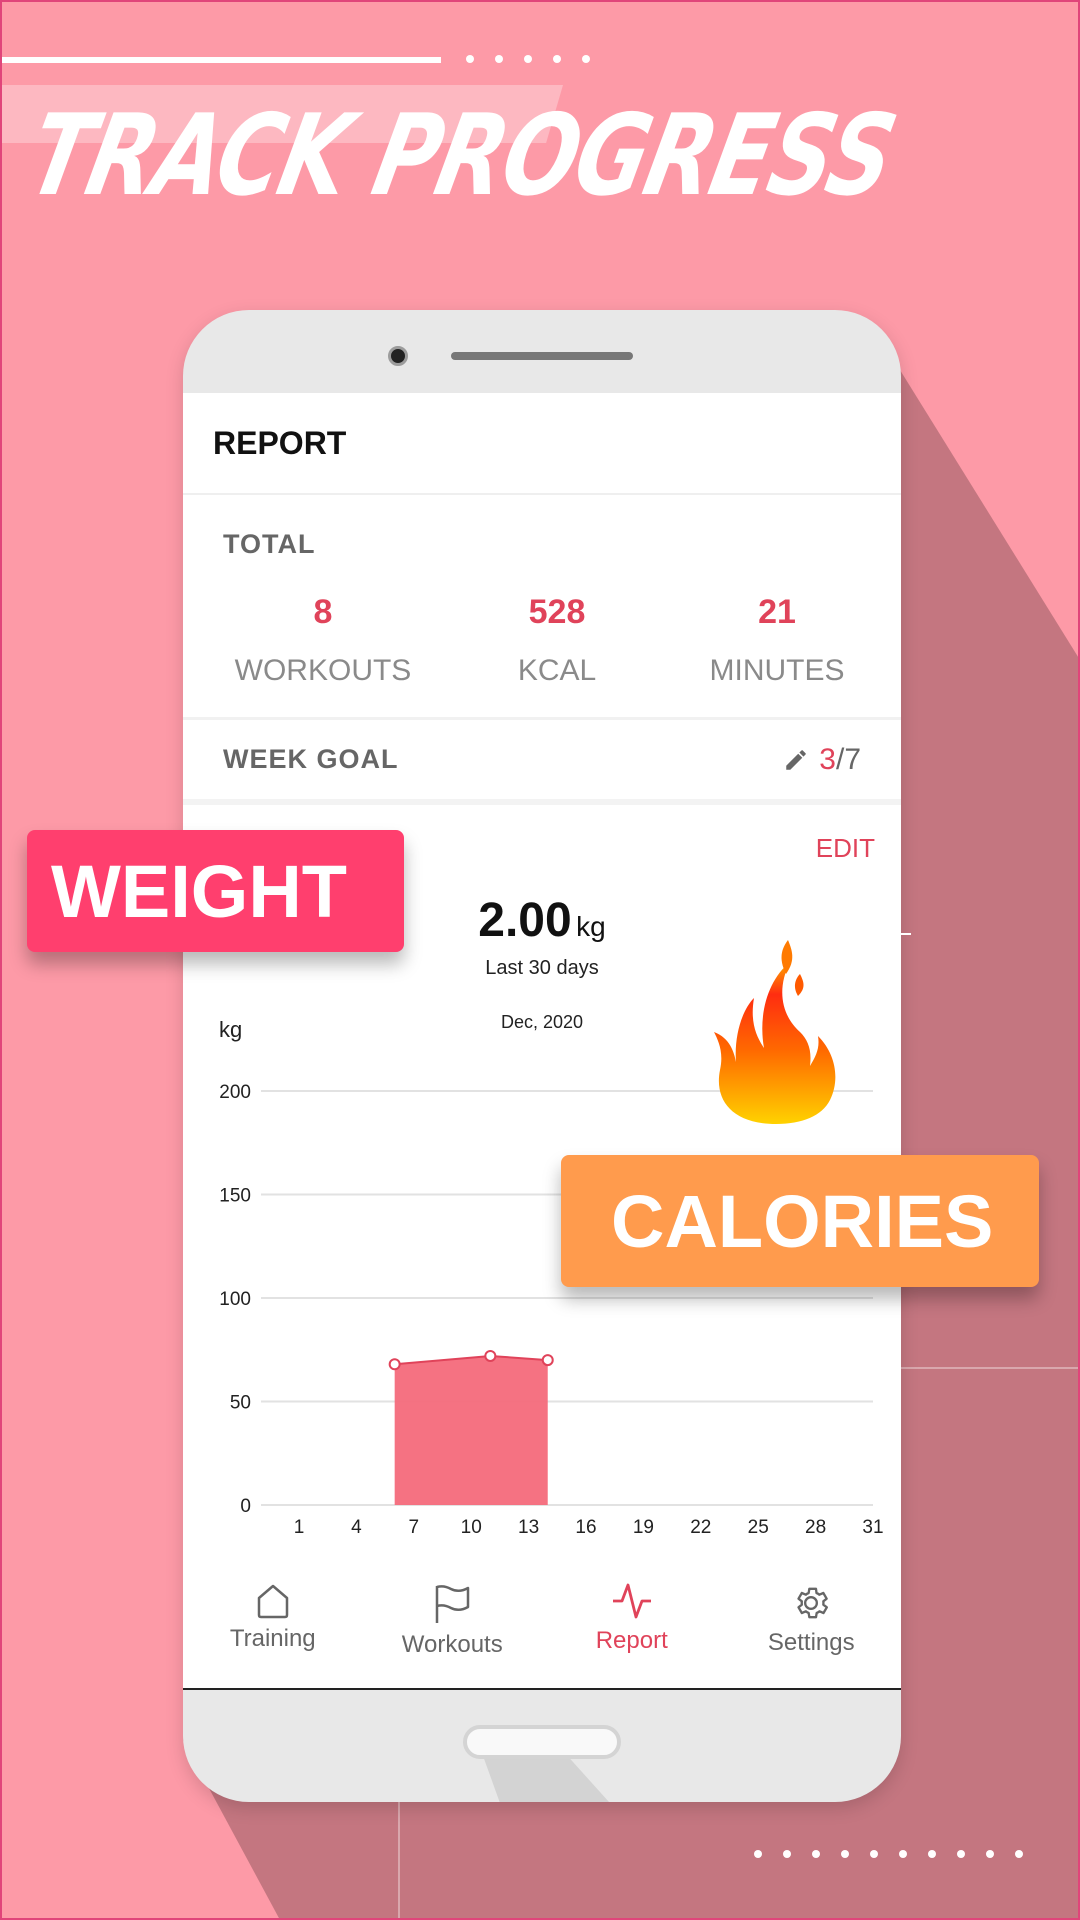 This screenshot has height=1920, width=1080. I want to click on chart-y-label: kg, so click(231, 1029).